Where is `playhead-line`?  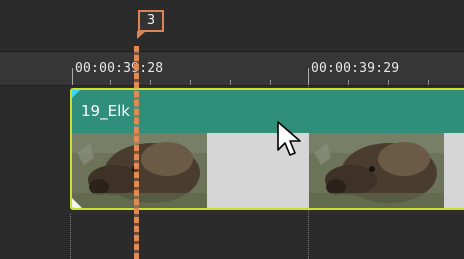
playhead-line is located at coordinates (136, 152).